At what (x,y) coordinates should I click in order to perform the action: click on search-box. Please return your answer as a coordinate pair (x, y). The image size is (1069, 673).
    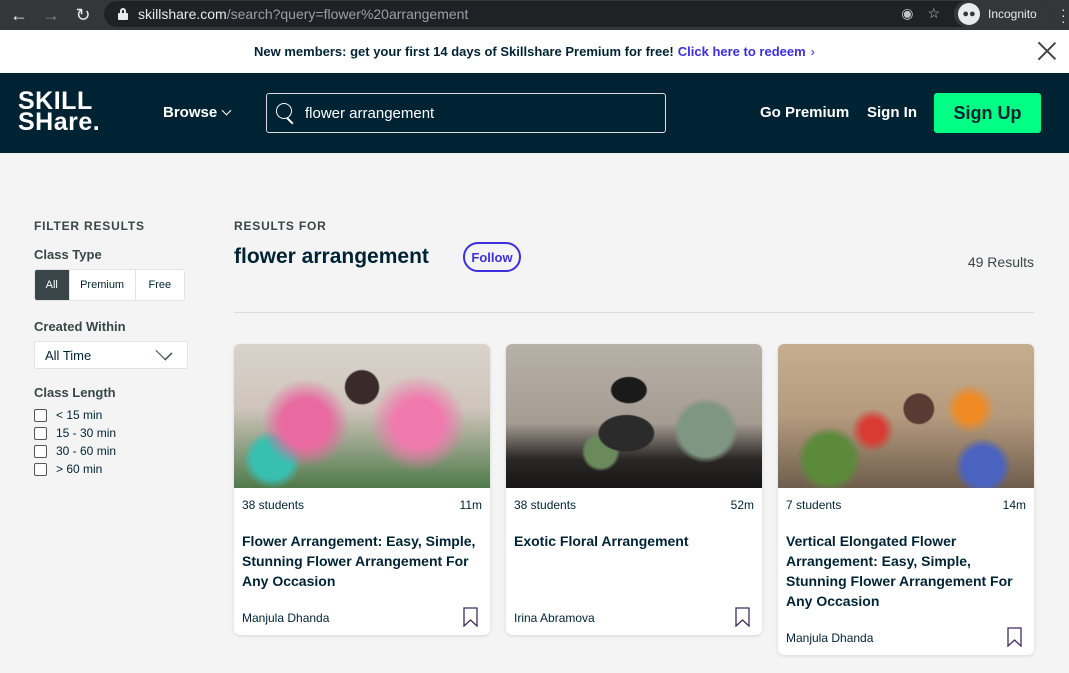
    Looking at the image, I should click on (466, 113).